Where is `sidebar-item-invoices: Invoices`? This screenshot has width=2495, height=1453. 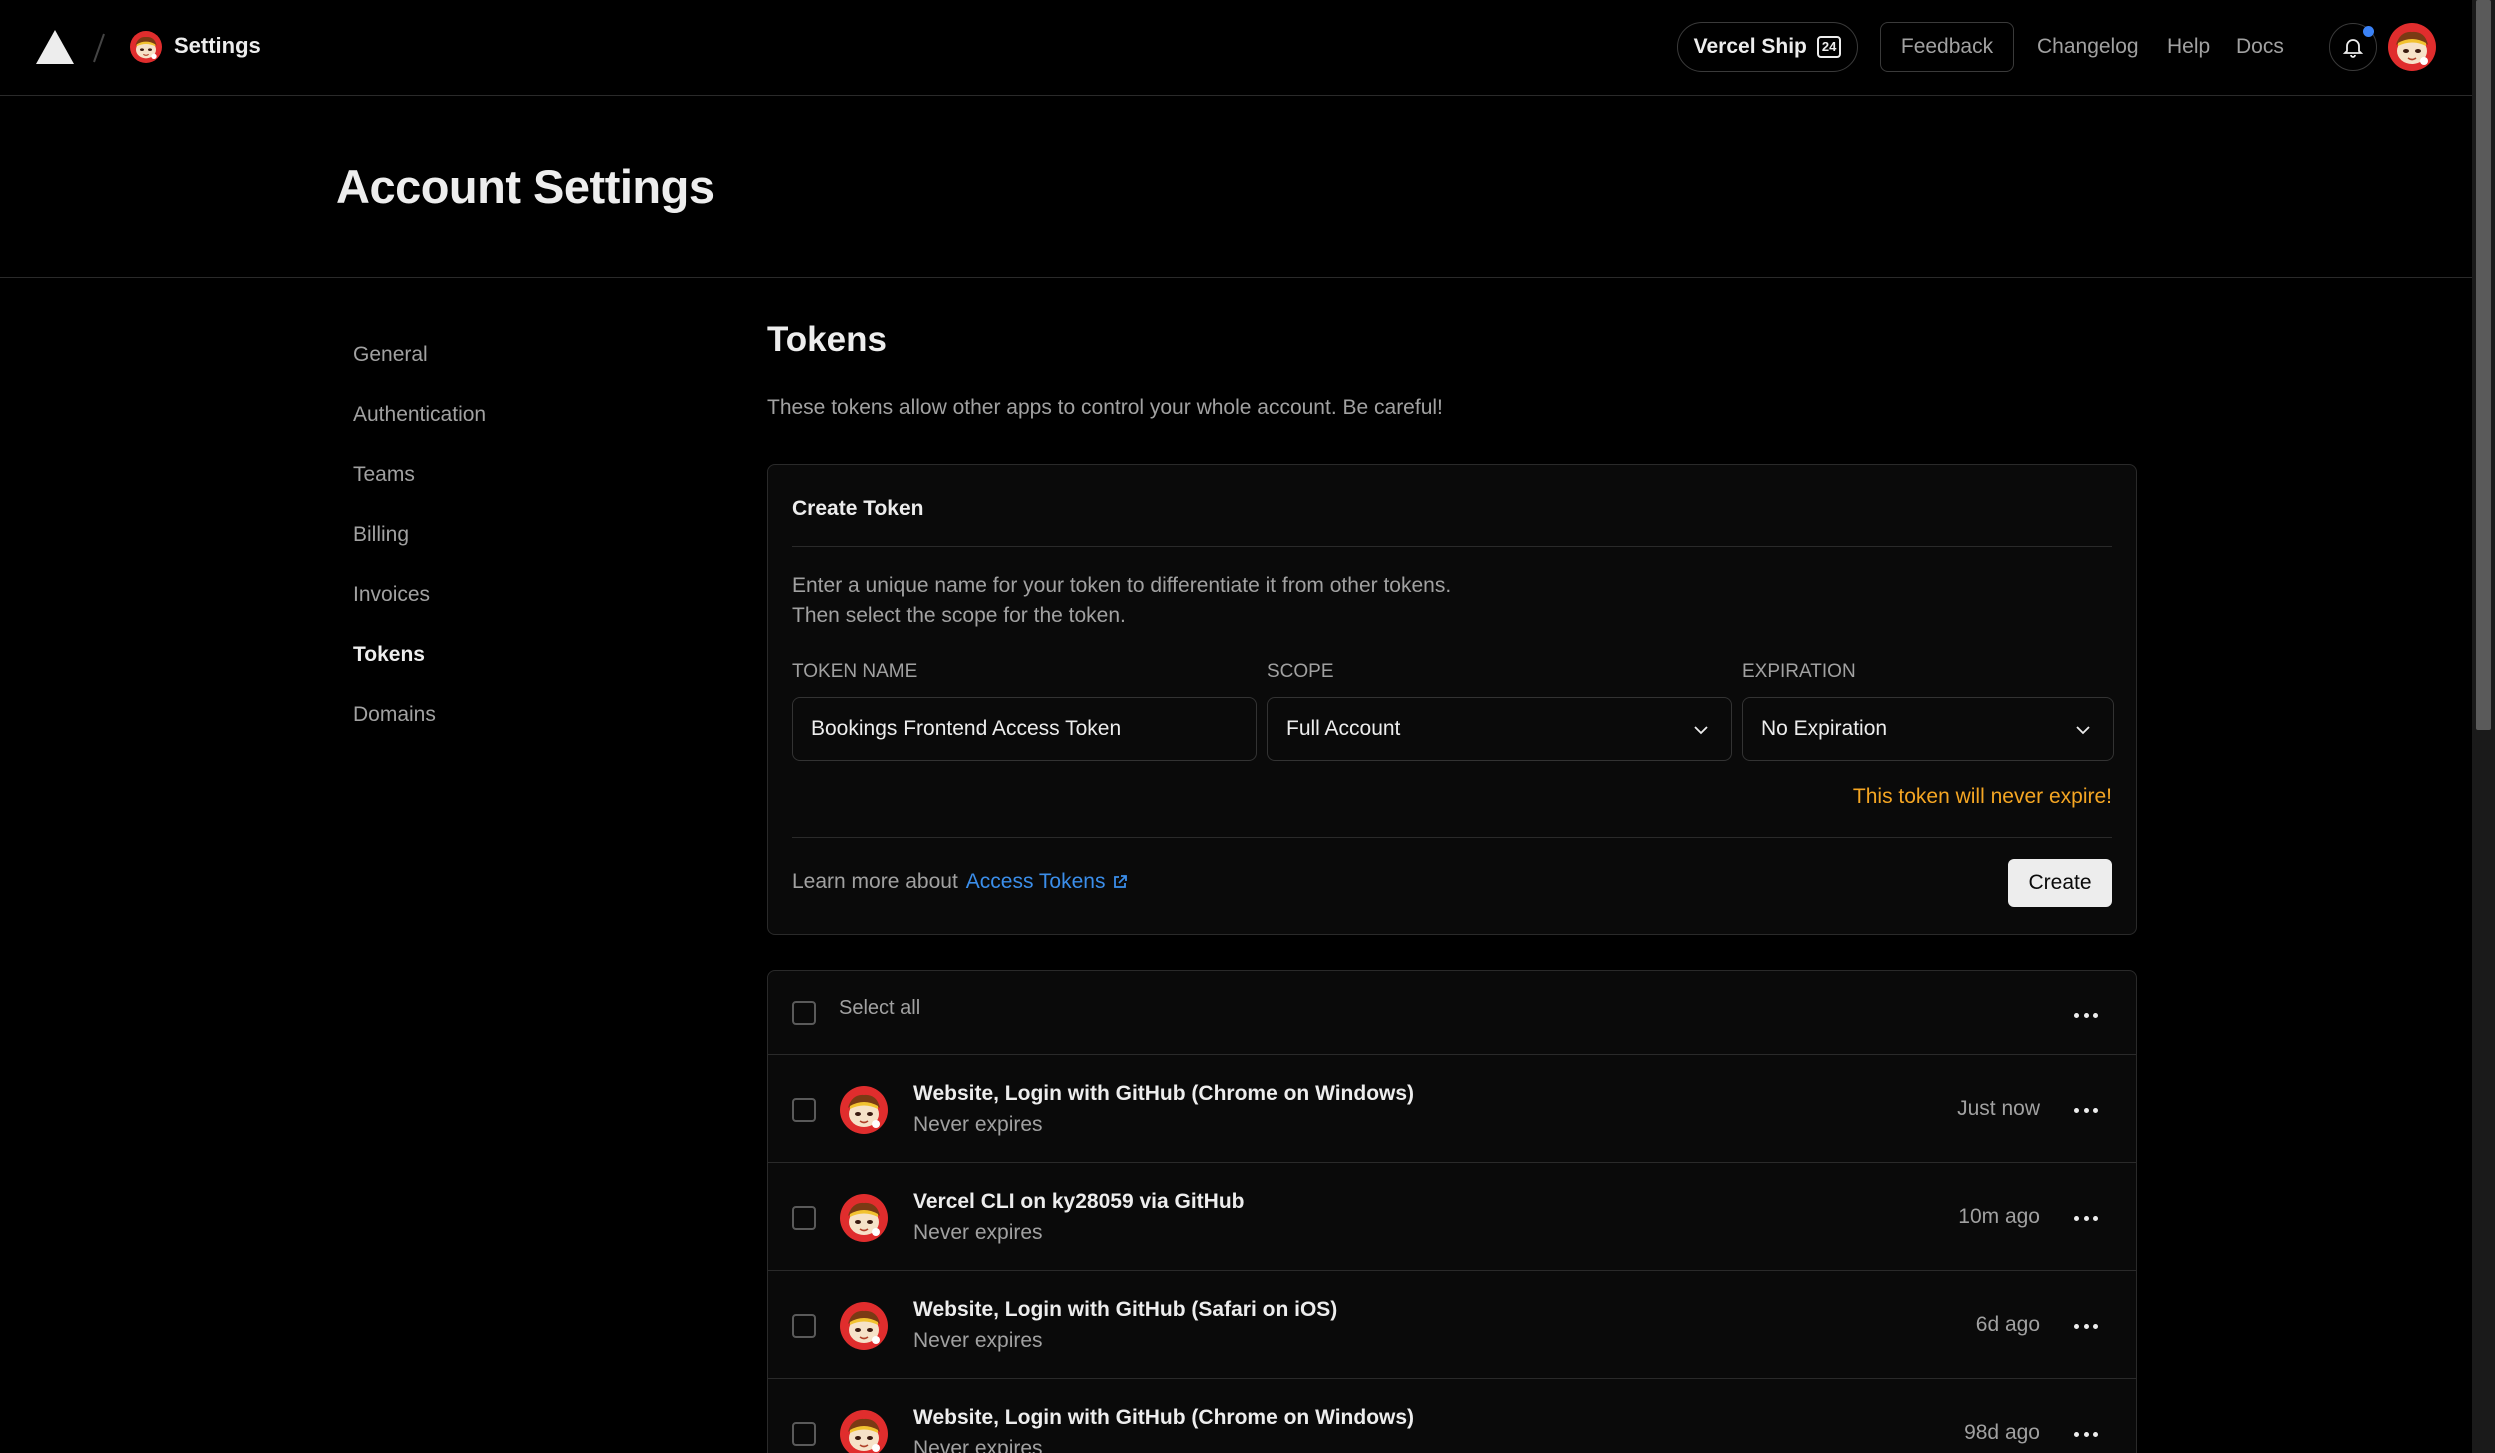 sidebar-item-invoices: Invoices is located at coordinates (503, 605).